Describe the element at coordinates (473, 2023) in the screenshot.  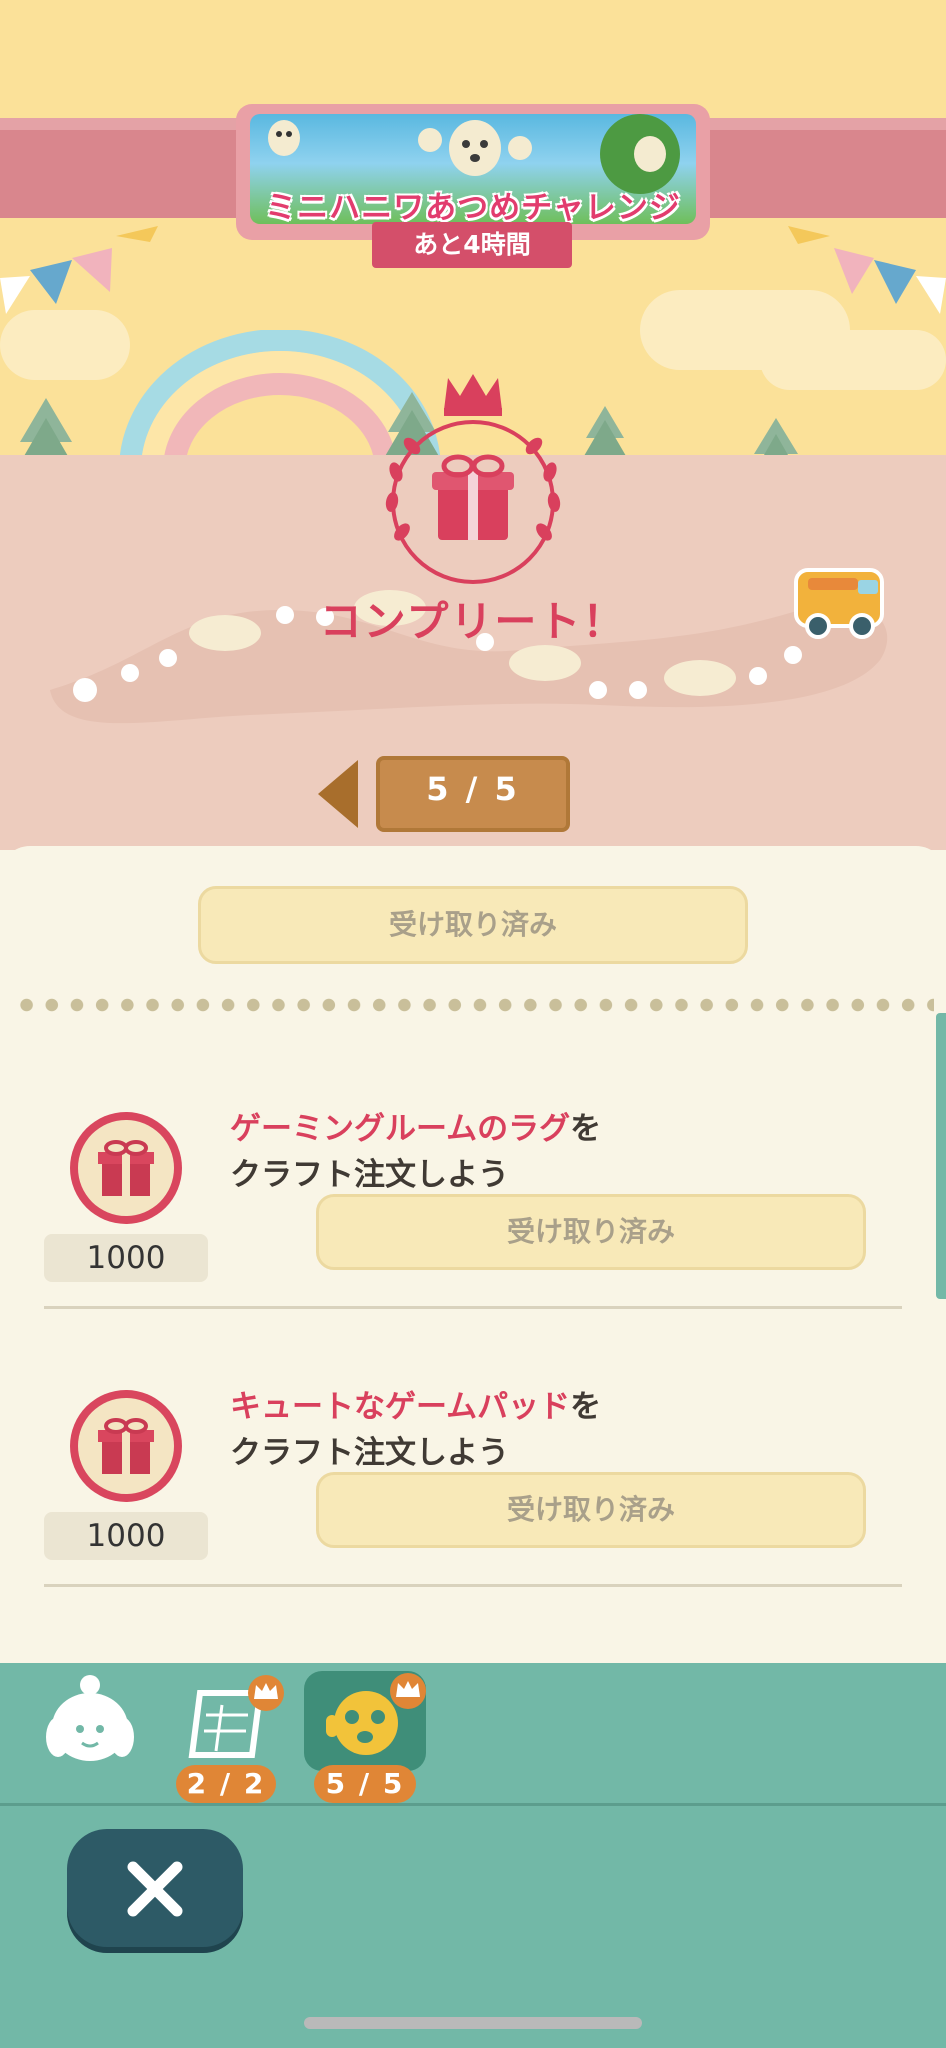
I see `home-indicator` at that location.